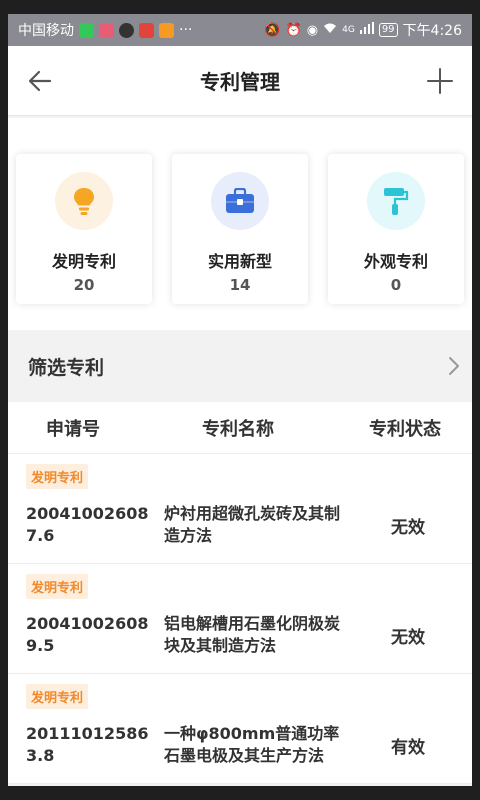 This screenshot has width=480, height=800. What do you see at coordinates (239, 261) in the screenshot?
I see `stat-label: 实用新型` at bounding box center [239, 261].